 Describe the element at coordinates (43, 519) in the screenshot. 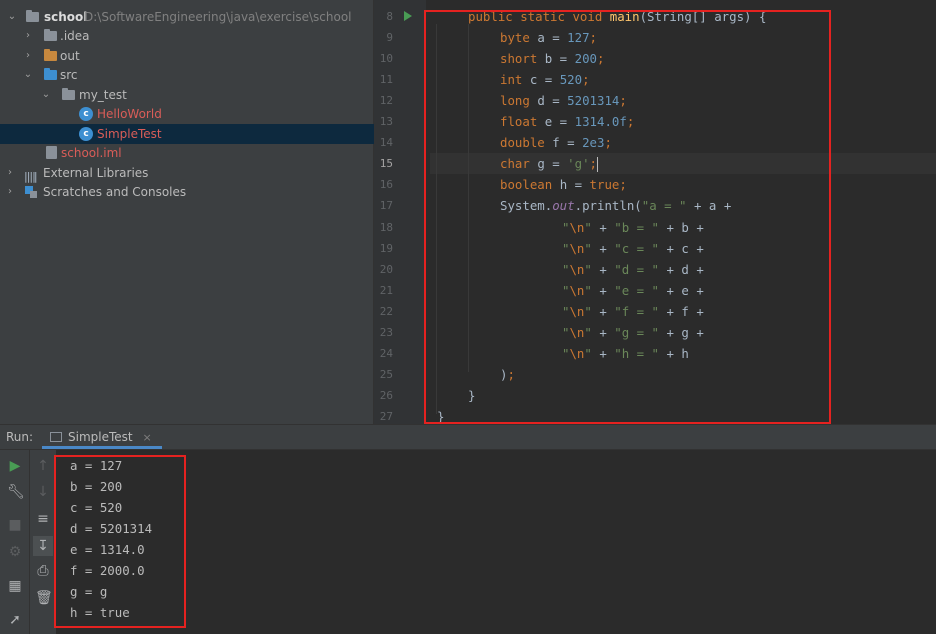

I see `soft-wrap-icon: ≡` at that location.